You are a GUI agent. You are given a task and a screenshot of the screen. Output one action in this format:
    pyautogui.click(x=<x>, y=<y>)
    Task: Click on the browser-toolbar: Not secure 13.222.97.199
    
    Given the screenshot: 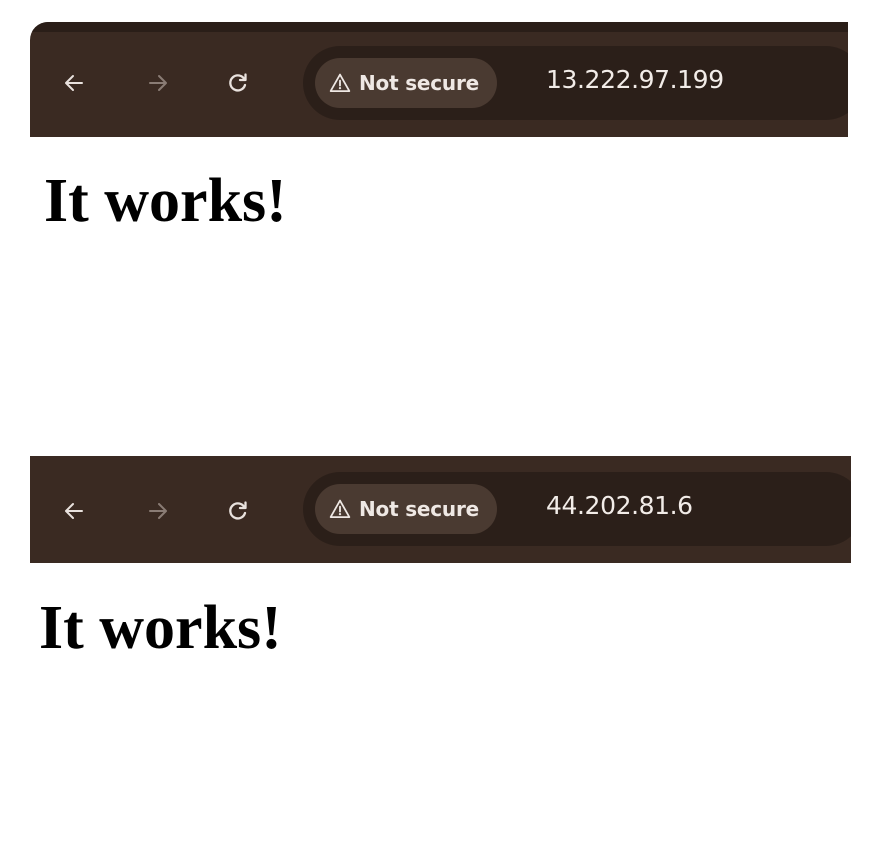 What is the action you would take?
    pyautogui.click(x=439, y=79)
    